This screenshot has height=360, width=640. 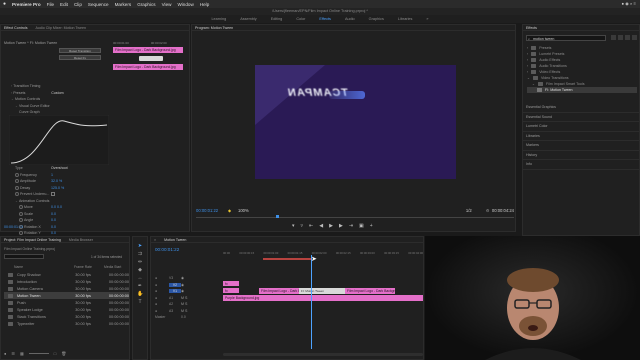 I want to click on prevent-underrun-checkbox, so click(x=53, y=194).